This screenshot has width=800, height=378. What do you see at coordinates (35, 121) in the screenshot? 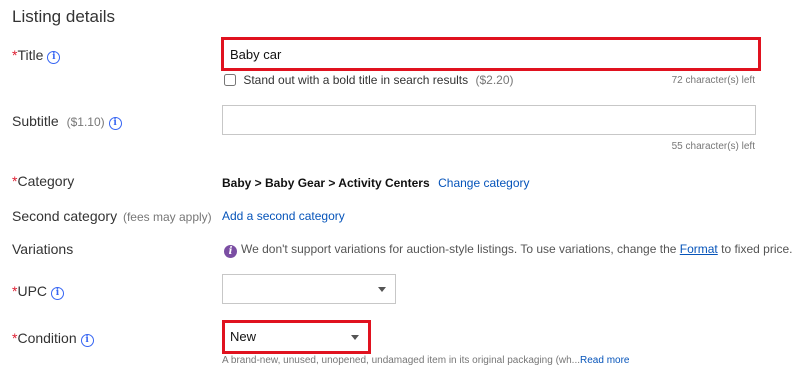
I see `subtitle-label: Subtitle` at bounding box center [35, 121].